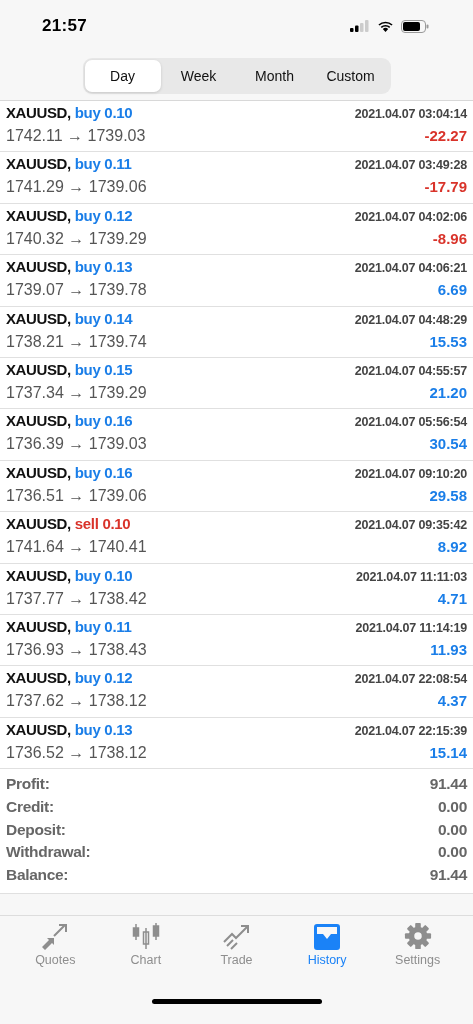 This screenshot has width=473, height=1024. I want to click on deal-time: 2021.04.07 22:15:39, so click(410, 730).